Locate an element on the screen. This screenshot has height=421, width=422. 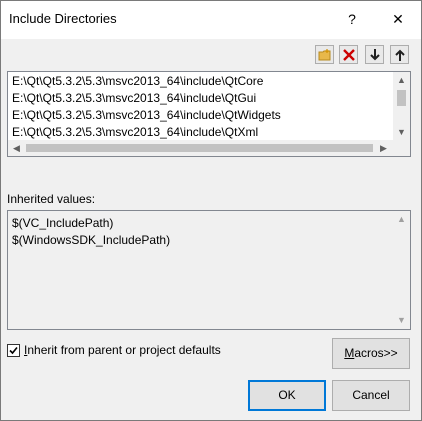
inherit-checkbox is located at coordinates (13, 350).